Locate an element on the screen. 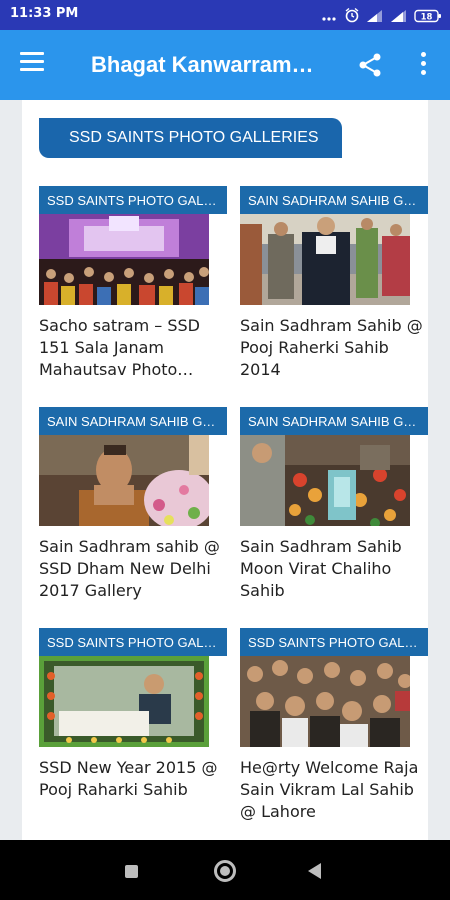  status-bar: 11:33 PM 18 is located at coordinates (225, 15).